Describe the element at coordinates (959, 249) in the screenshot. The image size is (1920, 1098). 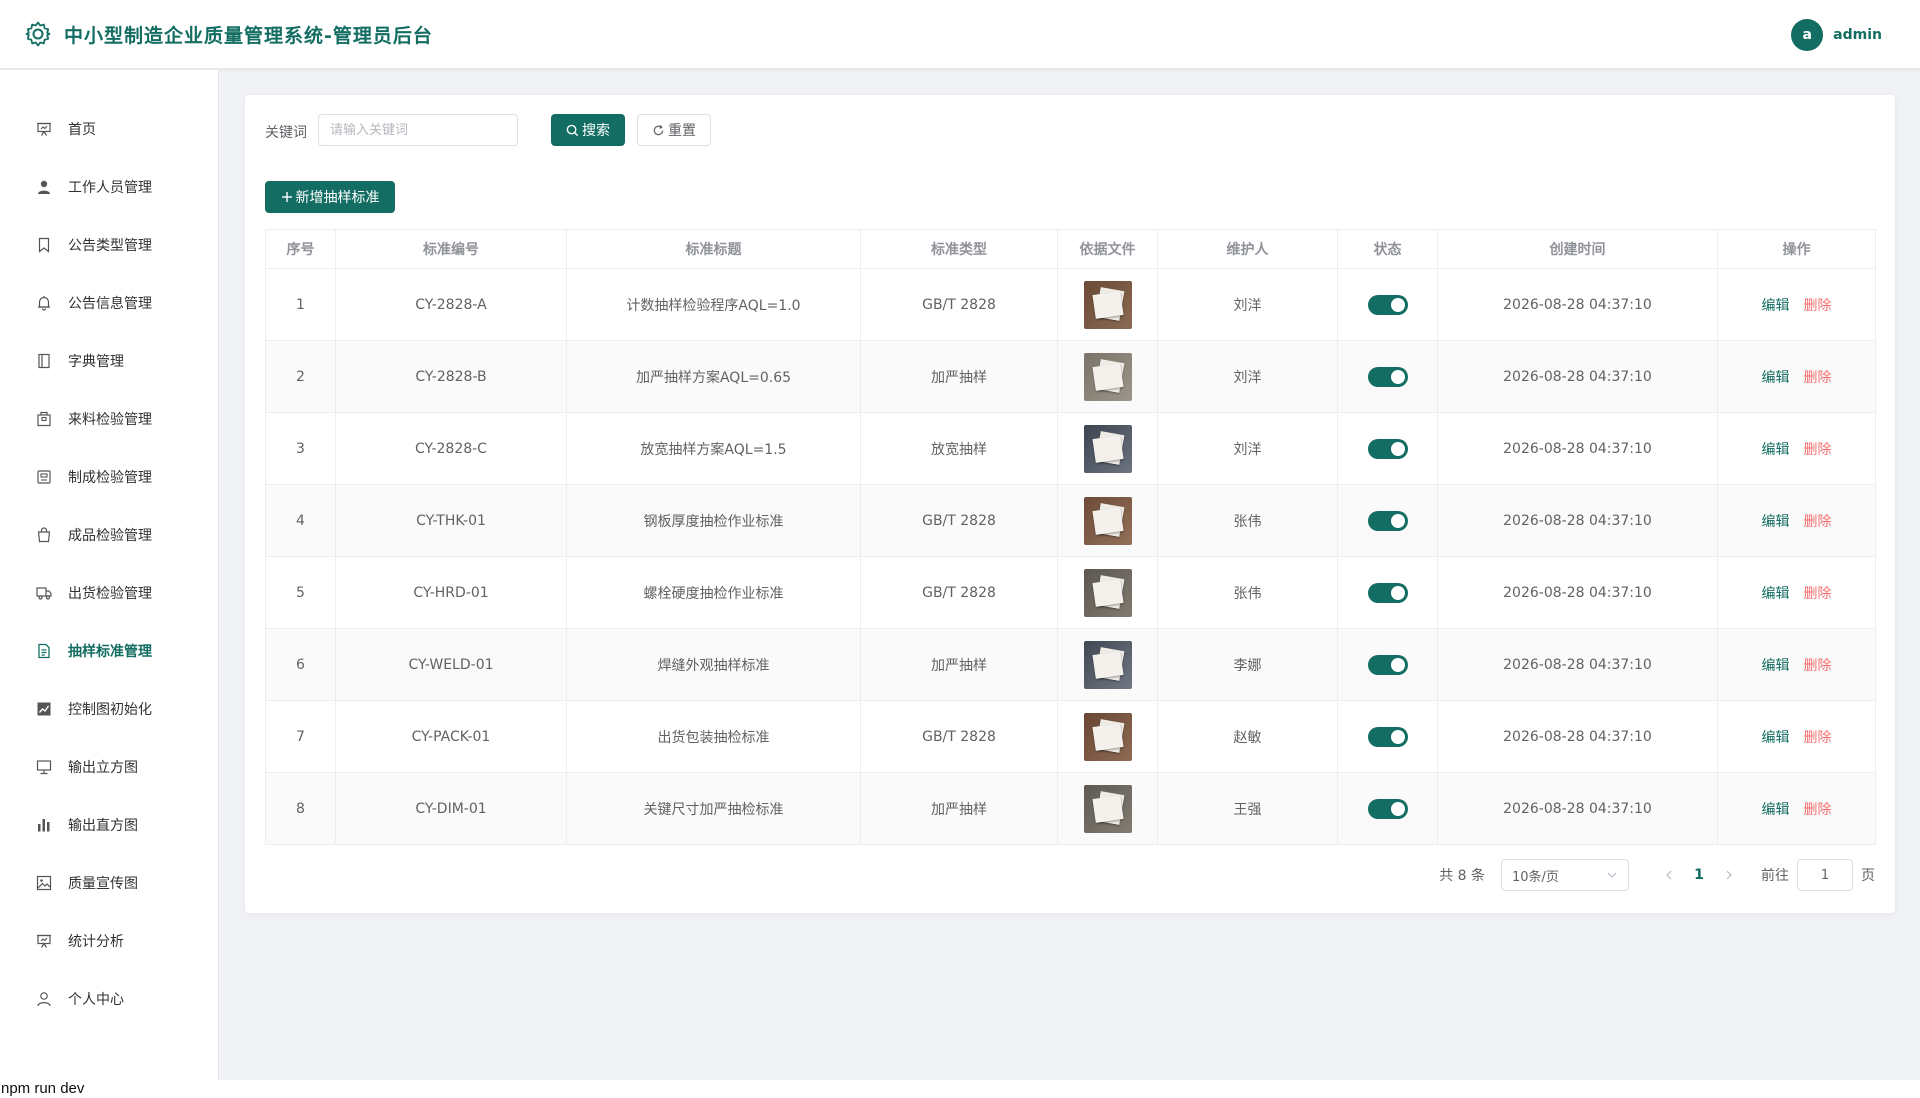
I see `column-header: 标准类型` at that location.